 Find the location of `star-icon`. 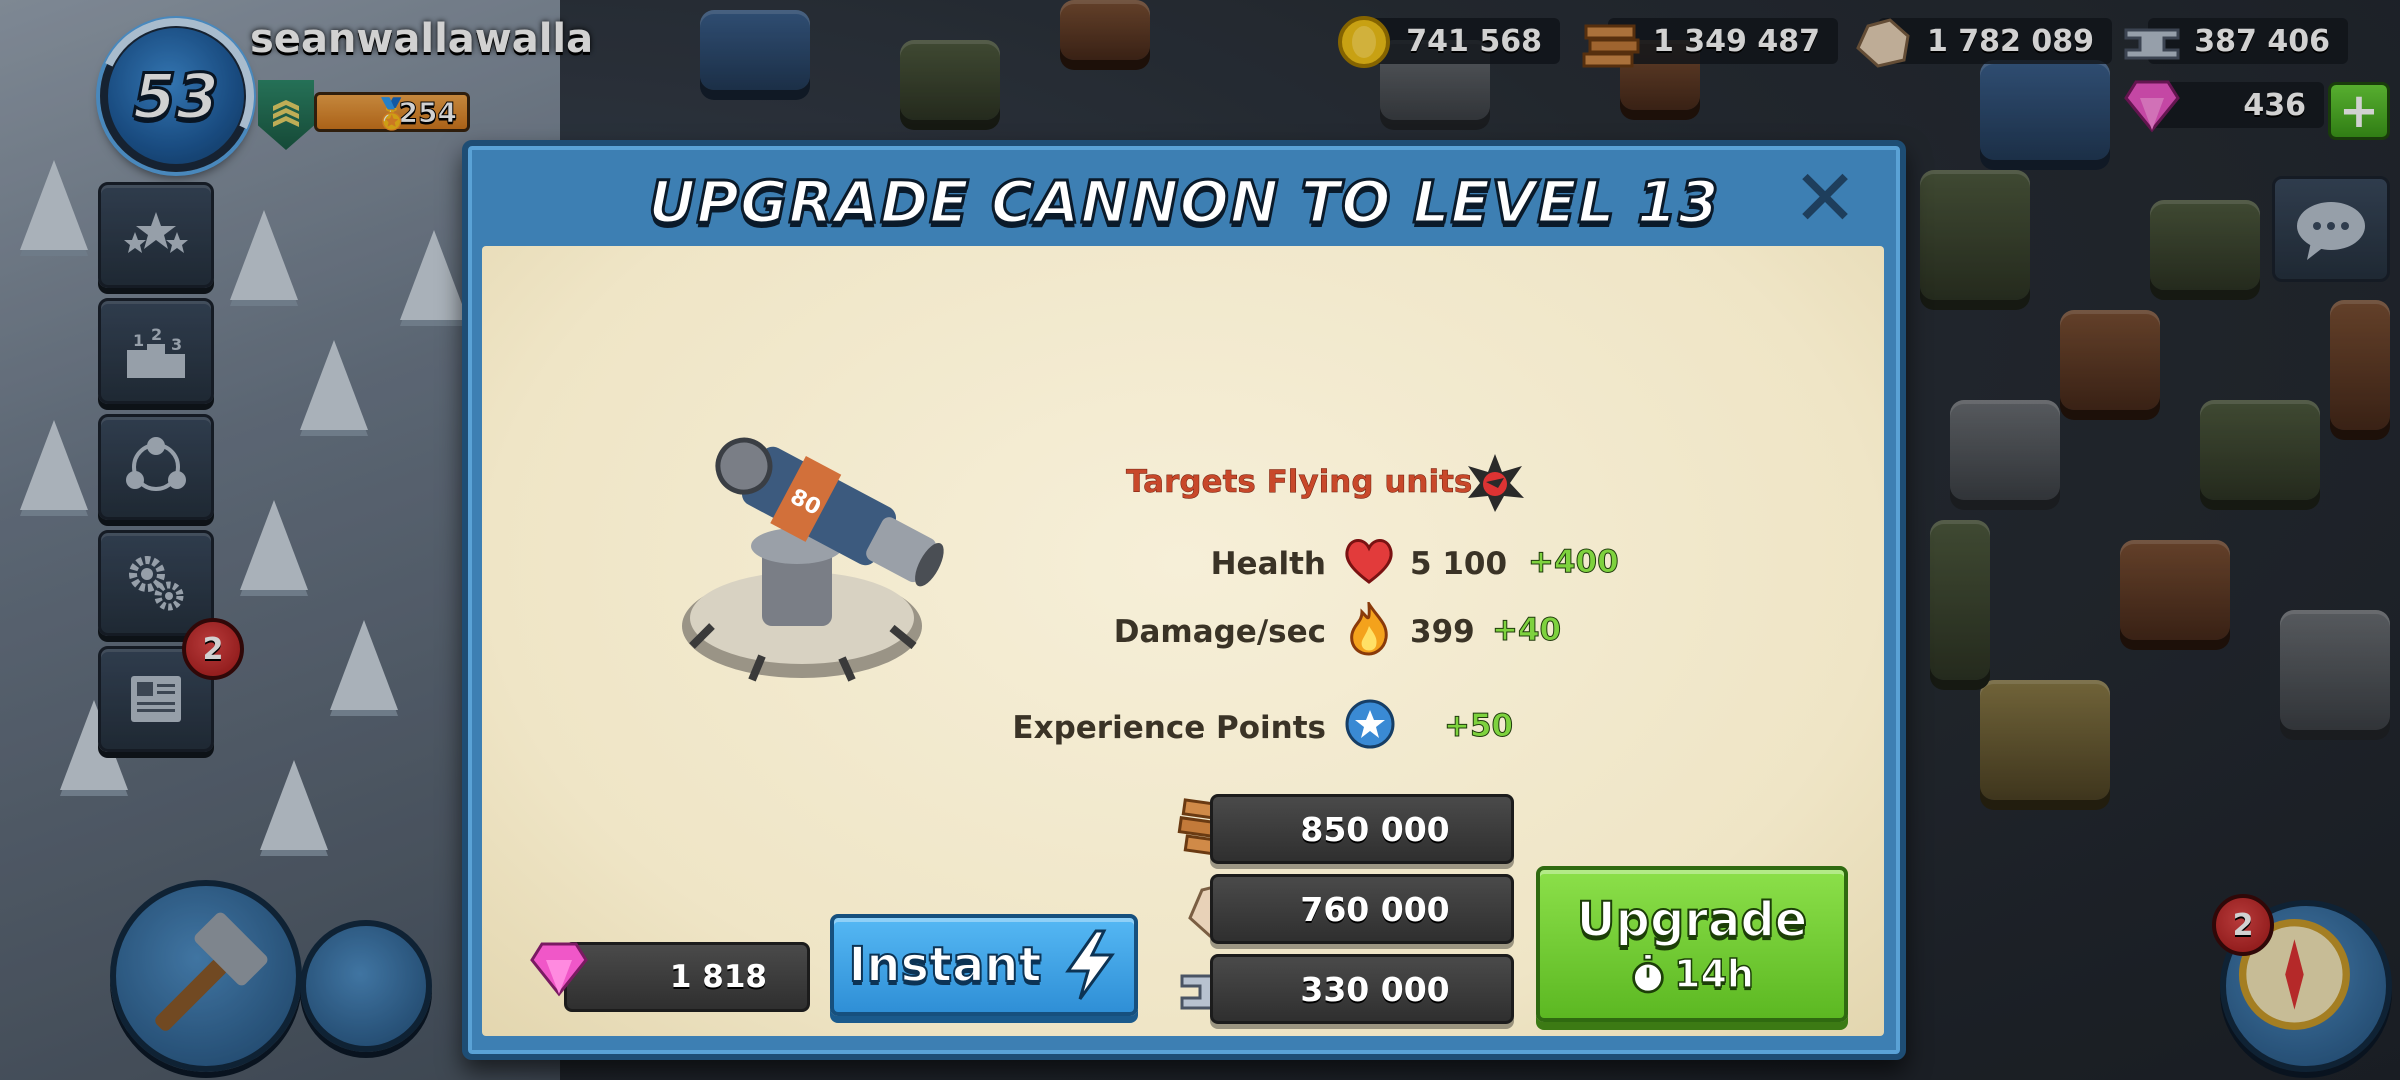

star-icon is located at coordinates (1370, 724).